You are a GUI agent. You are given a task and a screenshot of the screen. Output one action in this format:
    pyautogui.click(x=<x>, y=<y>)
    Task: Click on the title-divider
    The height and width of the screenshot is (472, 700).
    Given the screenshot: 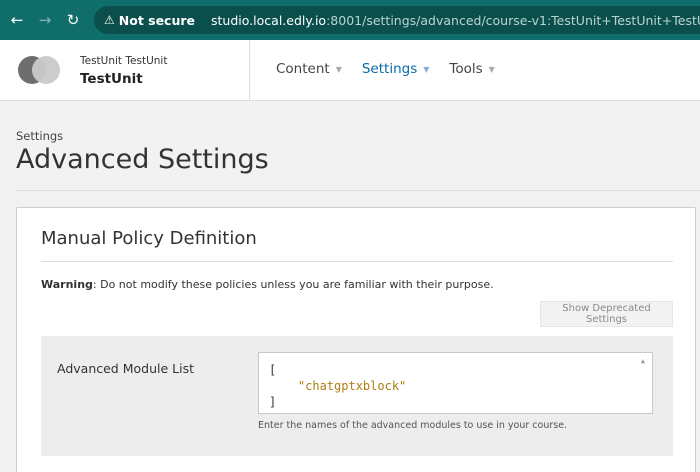 What is the action you would take?
    pyautogui.click(x=358, y=190)
    